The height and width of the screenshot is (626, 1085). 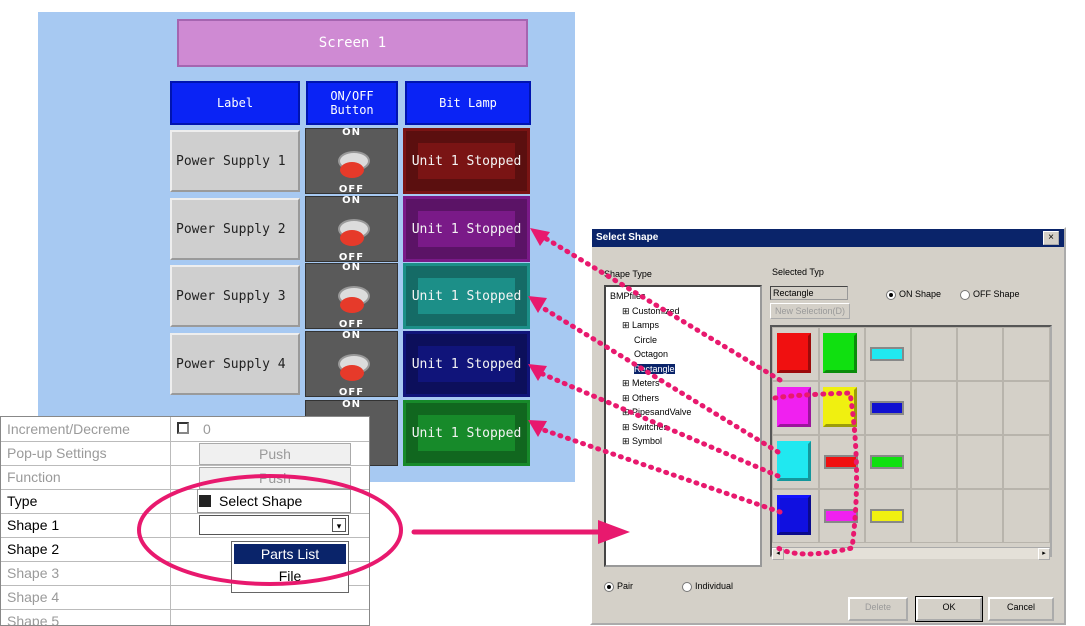 What do you see at coordinates (816, 473) in the screenshot?
I see `dotted-selection-outline` at bounding box center [816, 473].